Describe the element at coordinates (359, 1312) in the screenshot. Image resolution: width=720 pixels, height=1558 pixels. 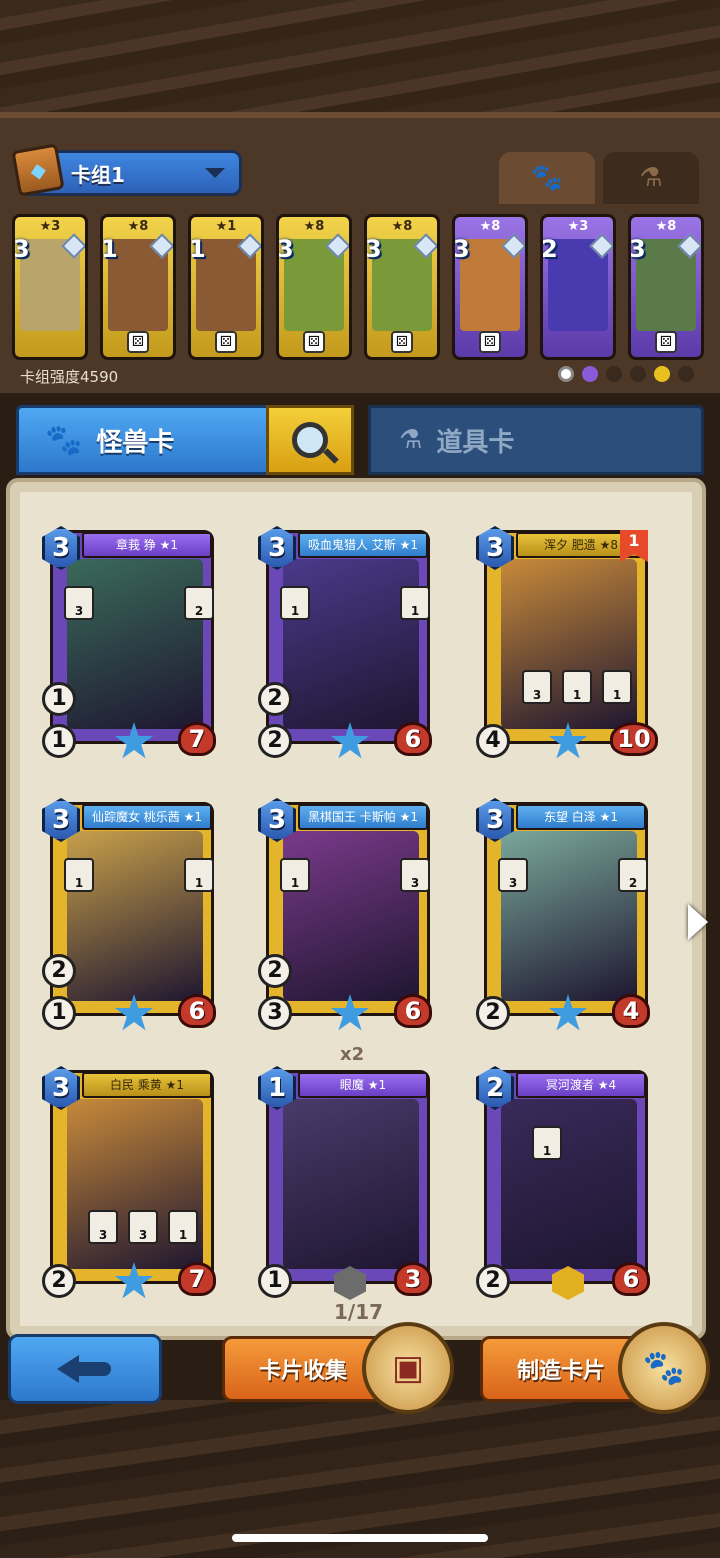
I see `page-indicator: 1/17` at that location.